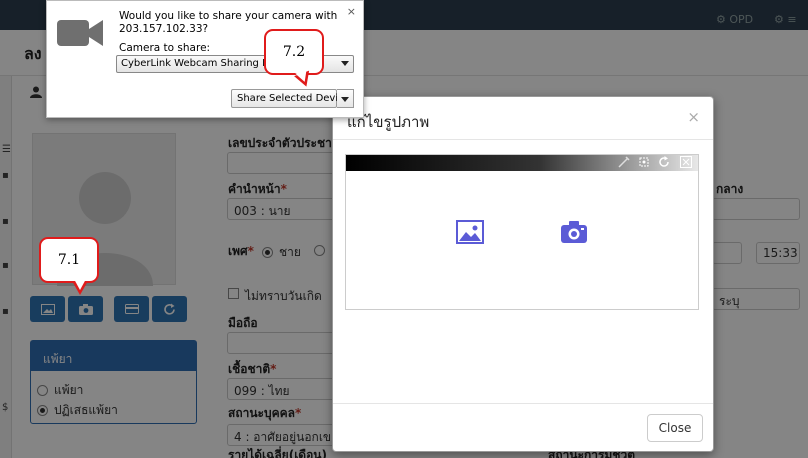 Image resolution: width=808 pixels, height=458 pixels. Describe the element at coordinates (675, 428) in the screenshot. I see `modal-close-button: Close` at that location.